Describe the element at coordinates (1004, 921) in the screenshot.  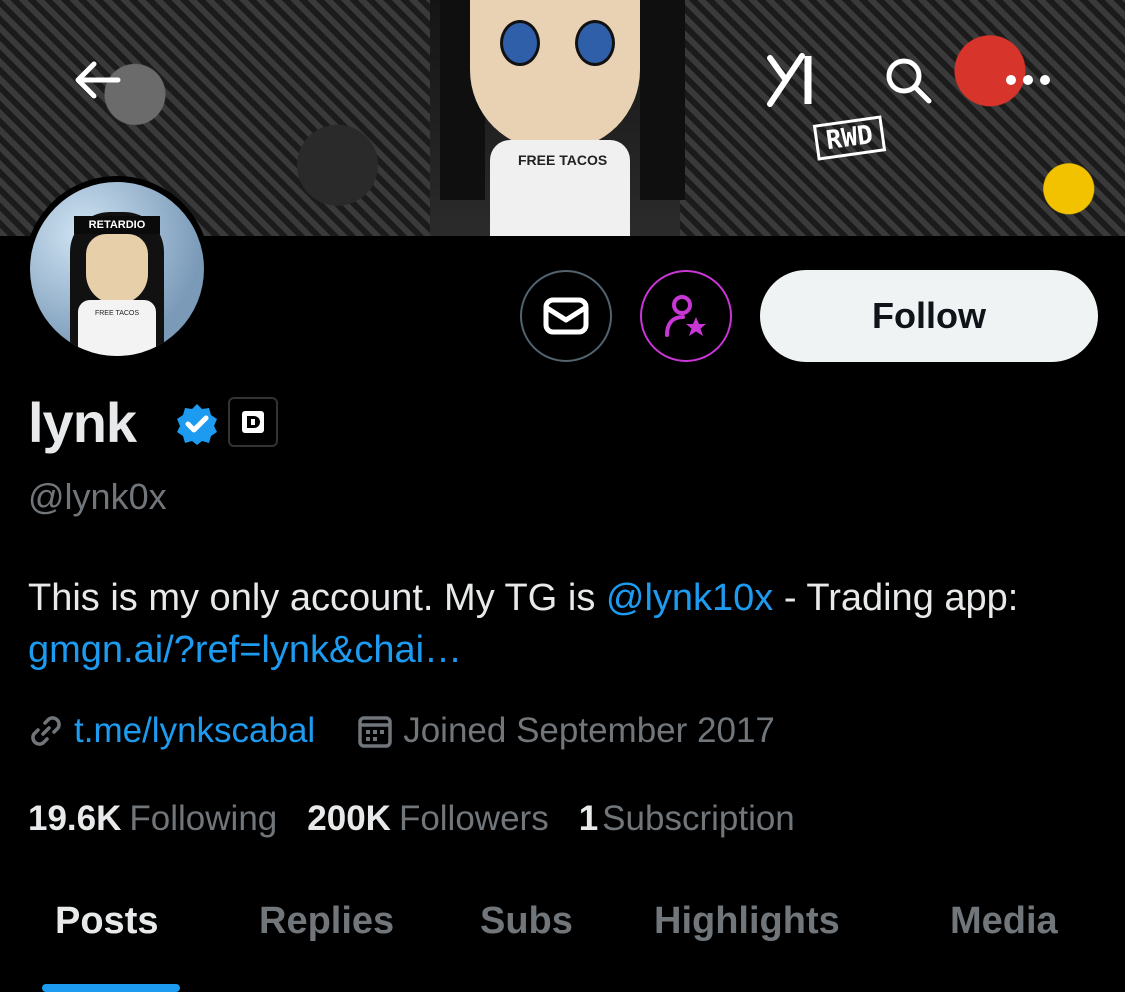
I see `tab-media: Media` at that location.